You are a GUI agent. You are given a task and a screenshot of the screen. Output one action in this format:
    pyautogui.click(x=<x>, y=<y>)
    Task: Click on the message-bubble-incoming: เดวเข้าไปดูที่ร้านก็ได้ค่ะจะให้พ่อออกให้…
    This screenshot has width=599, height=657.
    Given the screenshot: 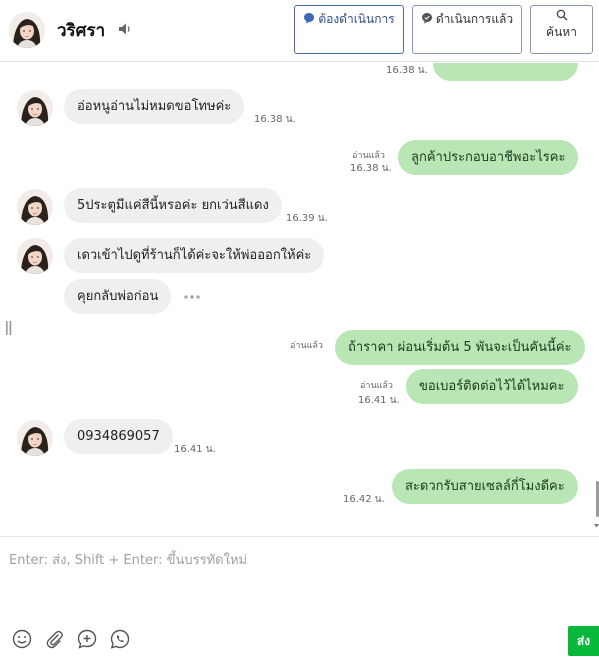 What is the action you would take?
    pyautogui.click(x=194, y=255)
    